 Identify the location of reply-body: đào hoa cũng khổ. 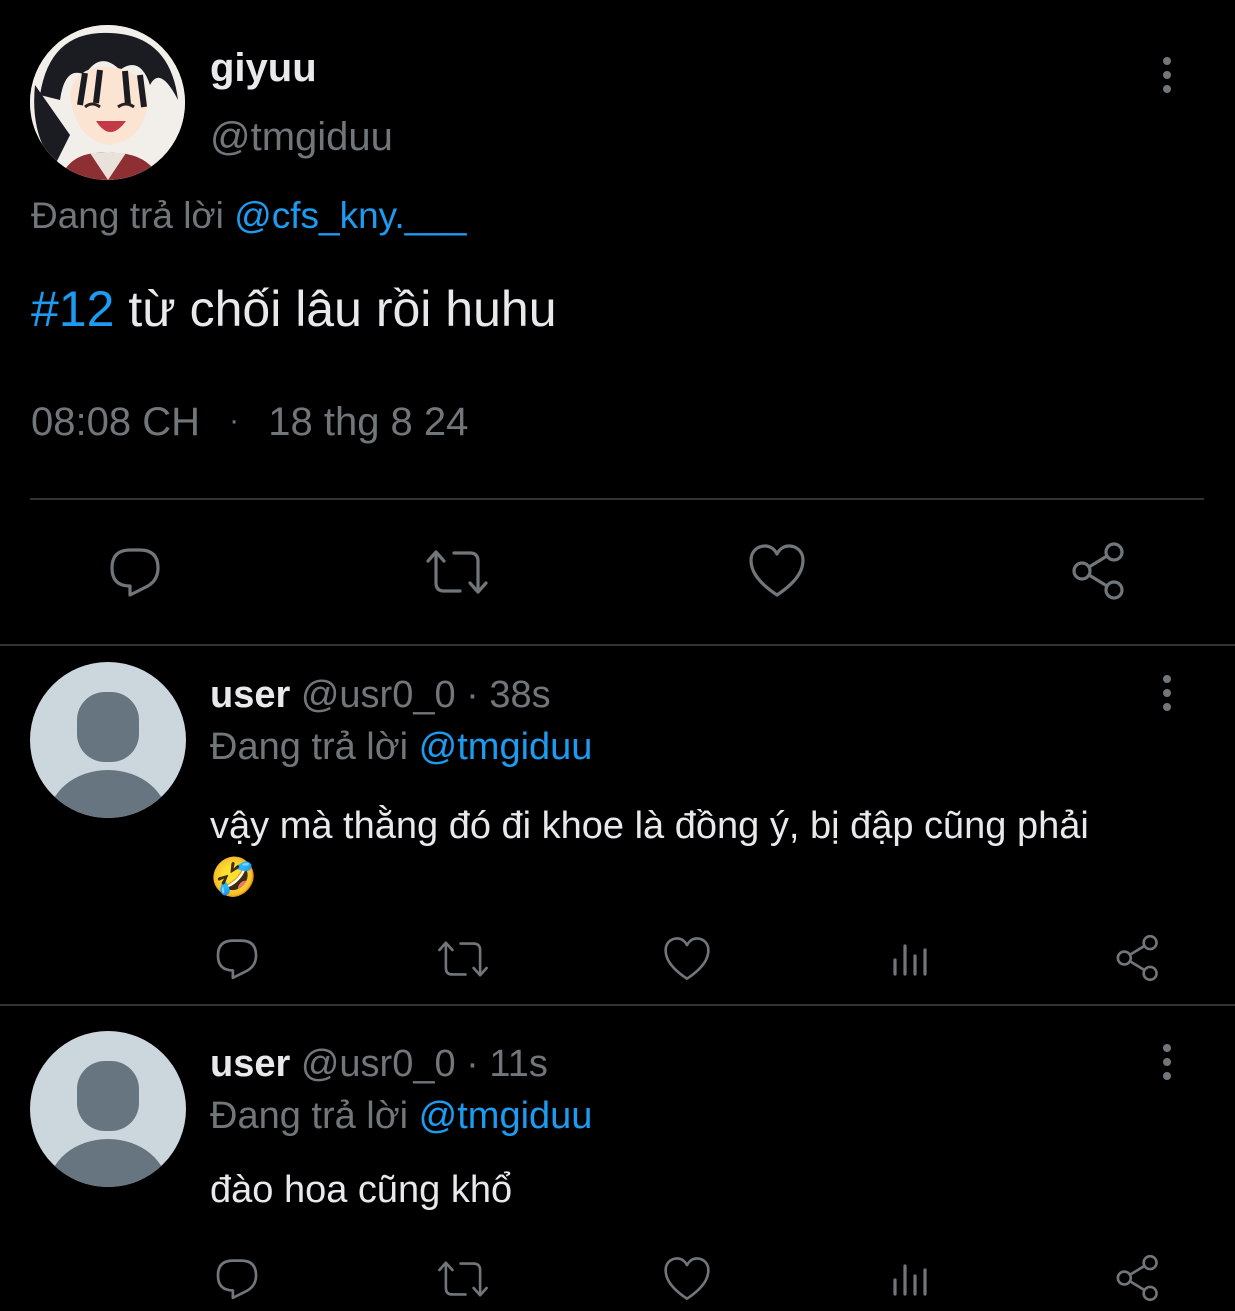
(361, 1190).